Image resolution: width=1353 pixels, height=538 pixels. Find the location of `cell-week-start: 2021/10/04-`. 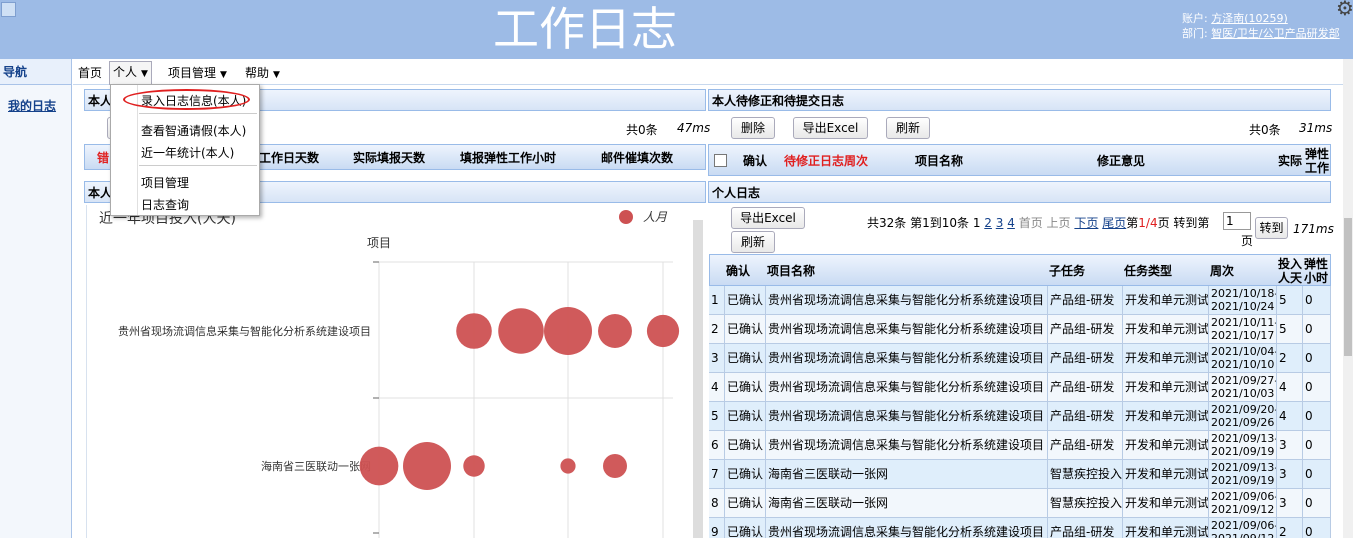

cell-week-start: 2021/10/04- is located at coordinates (1244, 351).